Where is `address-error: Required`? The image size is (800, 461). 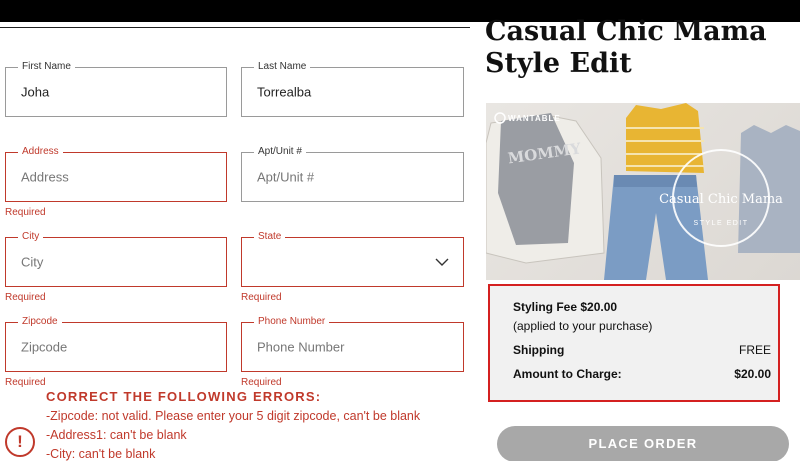
address-error: Required is located at coordinates (25, 212).